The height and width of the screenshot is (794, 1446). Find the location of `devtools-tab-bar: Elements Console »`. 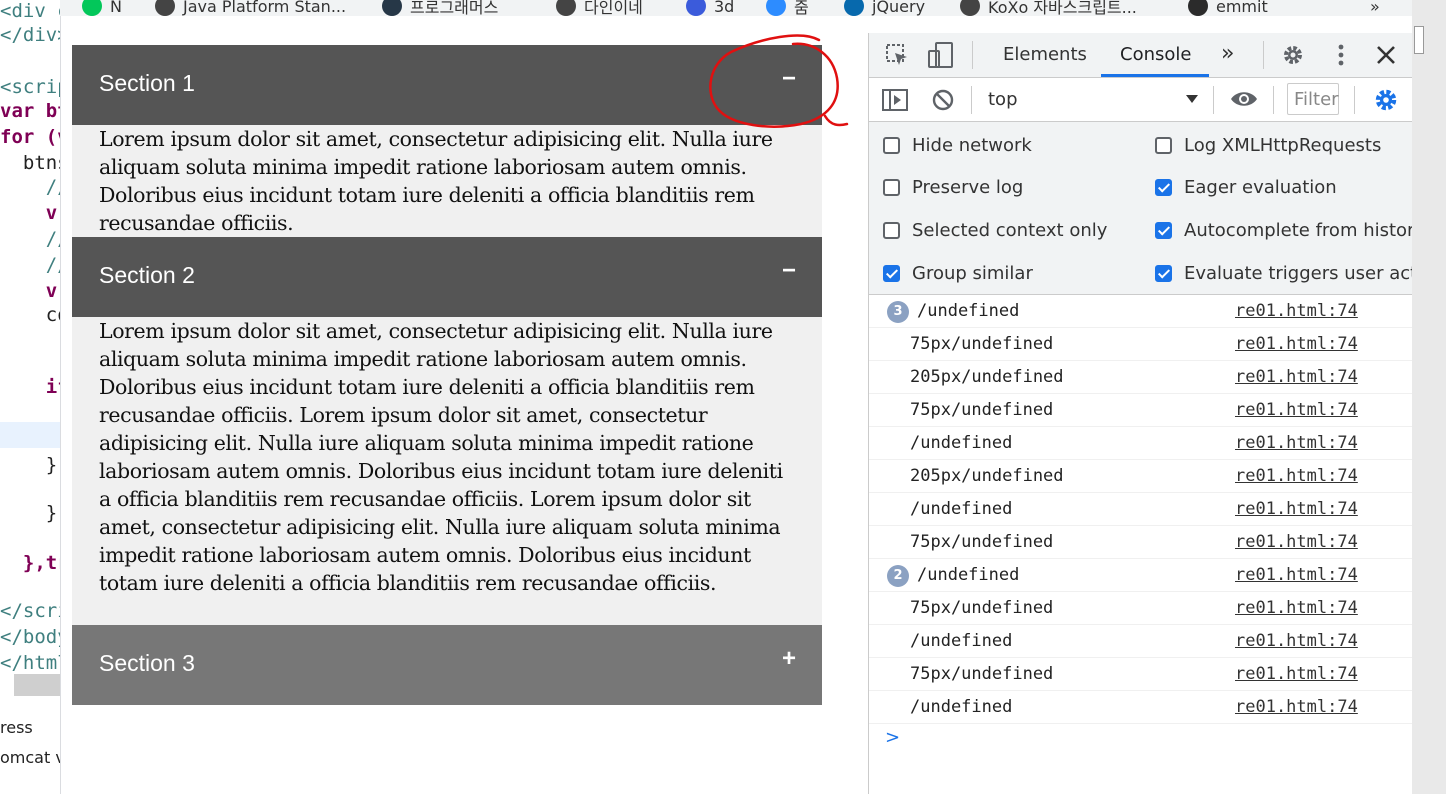

devtools-tab-bar: Elements Console » is located at coordinates (1141, 55).